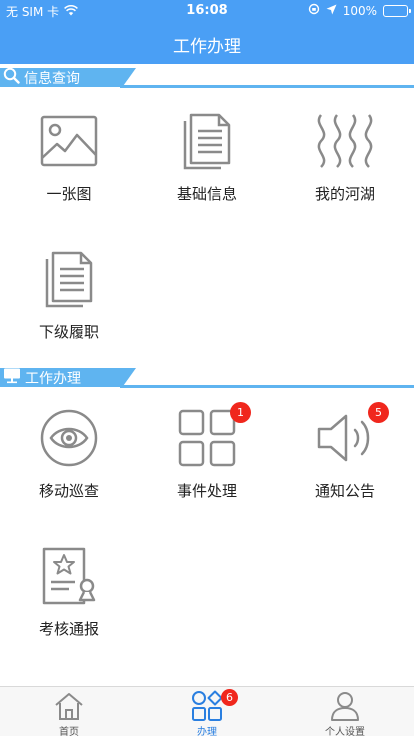 The image size is (414, 736). I want to click on user-icon, so click(345, 706).